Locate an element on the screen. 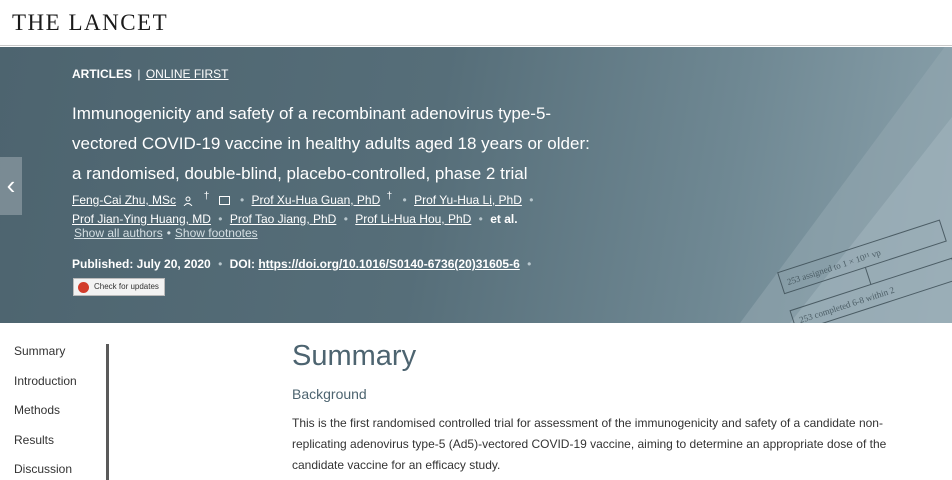  published-date: Published: July 20, 2020 is located at coordinates (141, 264).